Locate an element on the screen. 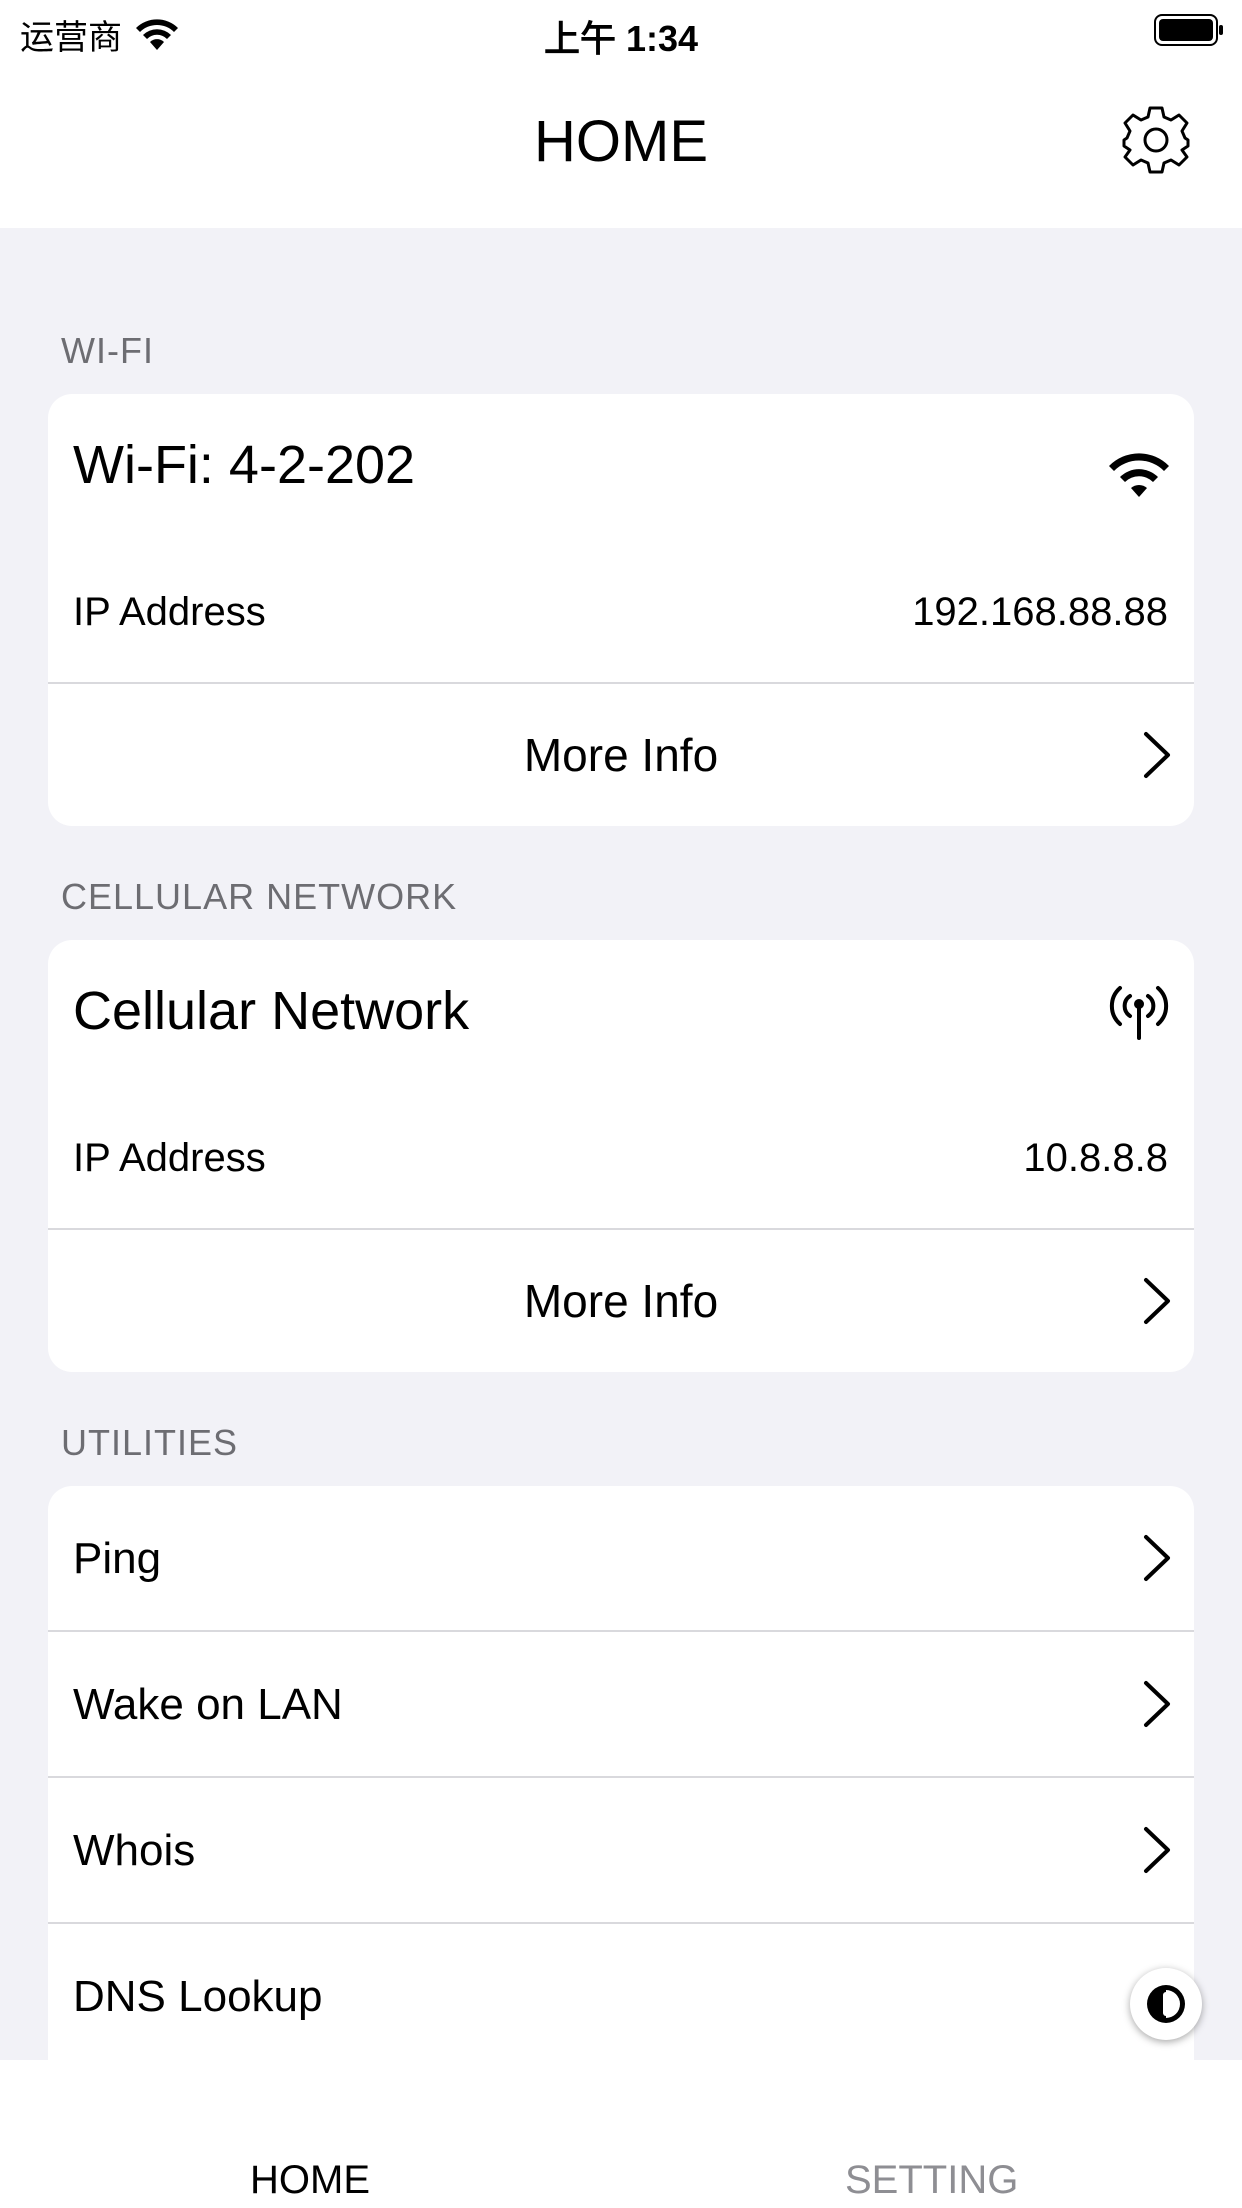 This screenshot has width=1242, height=2208. utility-item-wake-on-lan: Wake on LAN is located at coordinates (621, 1704).